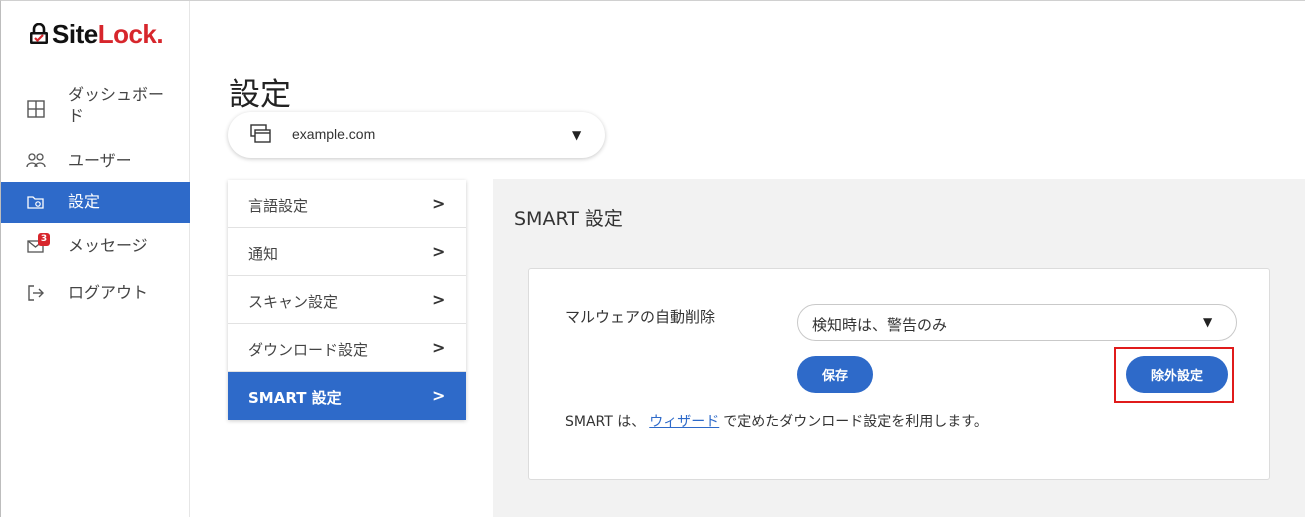  What do you see at coordinates (39, 33) in the screenshot?
I see `lock-logo-icon` at bounding box center [39, 33].